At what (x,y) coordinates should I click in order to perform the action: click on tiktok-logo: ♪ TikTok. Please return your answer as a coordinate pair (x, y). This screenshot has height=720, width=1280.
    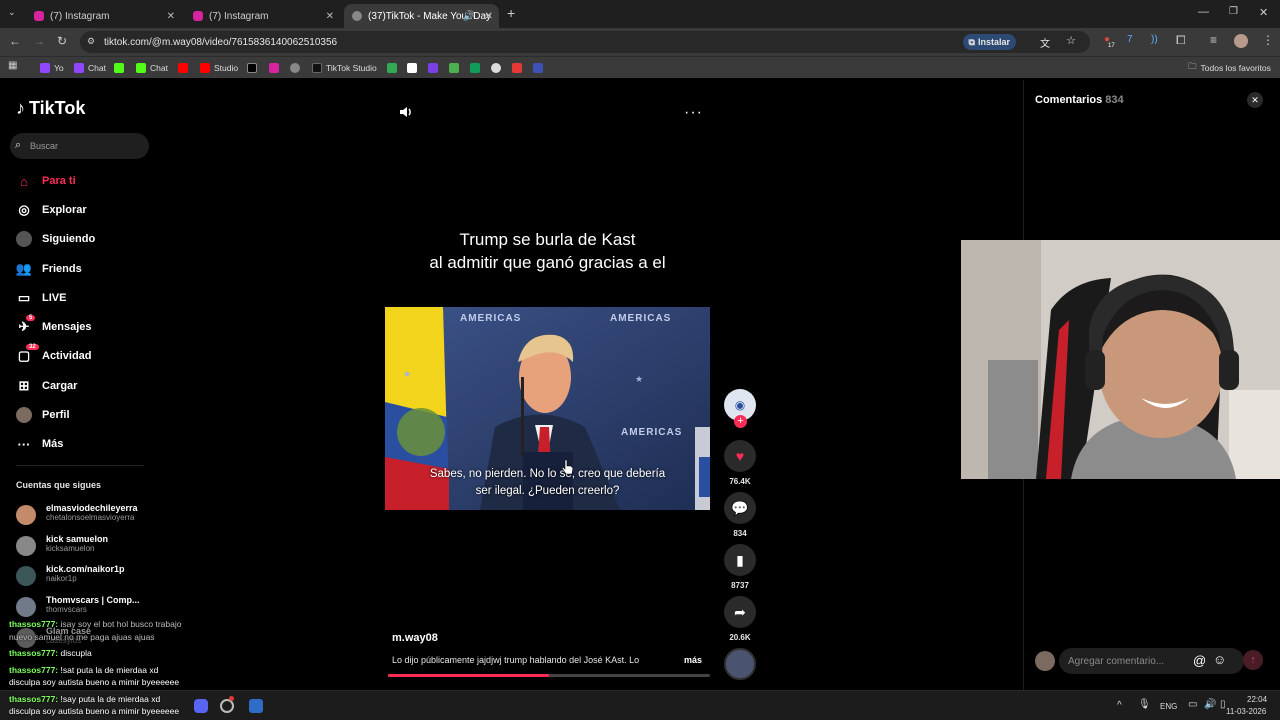
    Looking at the image, I should click on (50, 108).